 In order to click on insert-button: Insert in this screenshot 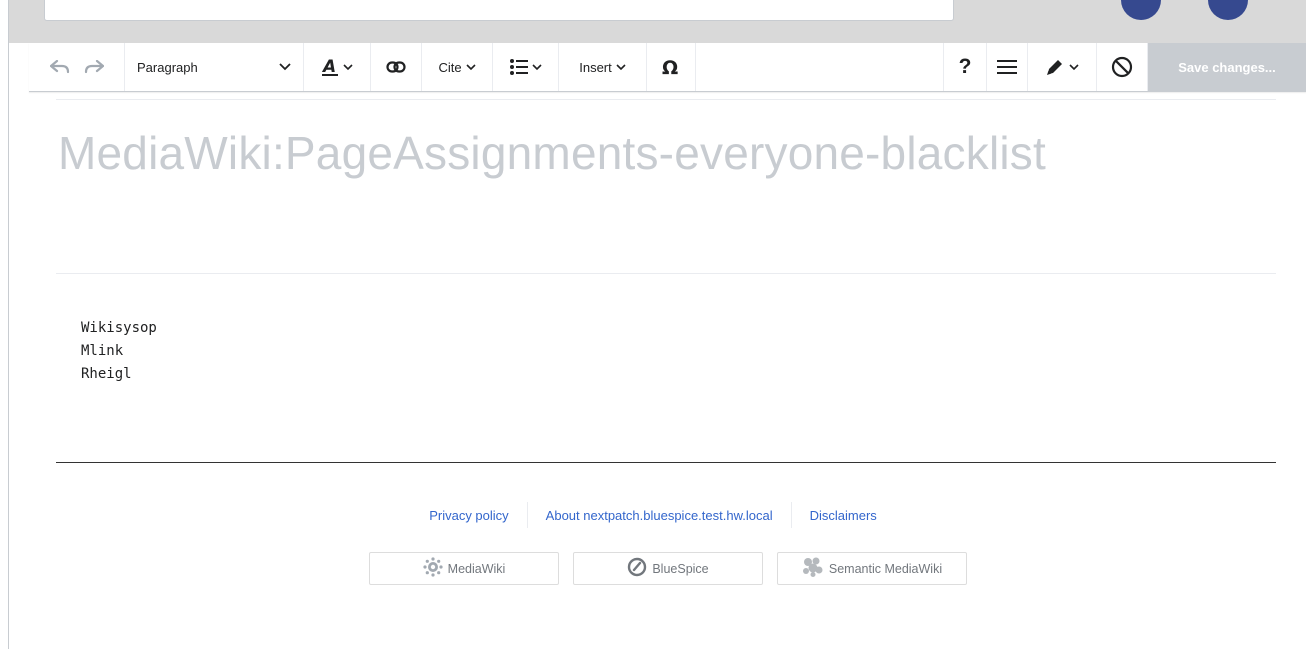, I will do `click(603, 67)`.